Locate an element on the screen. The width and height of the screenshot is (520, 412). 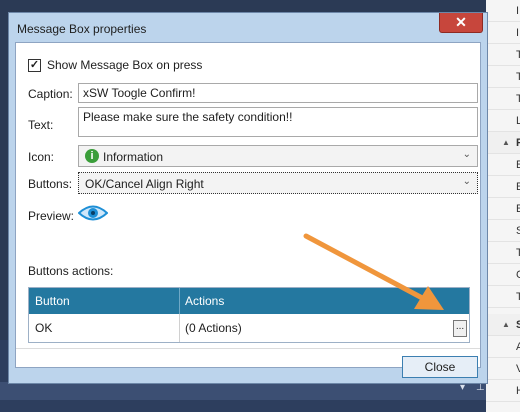
icon-select-value: Information is located at coordinates (133, 157).